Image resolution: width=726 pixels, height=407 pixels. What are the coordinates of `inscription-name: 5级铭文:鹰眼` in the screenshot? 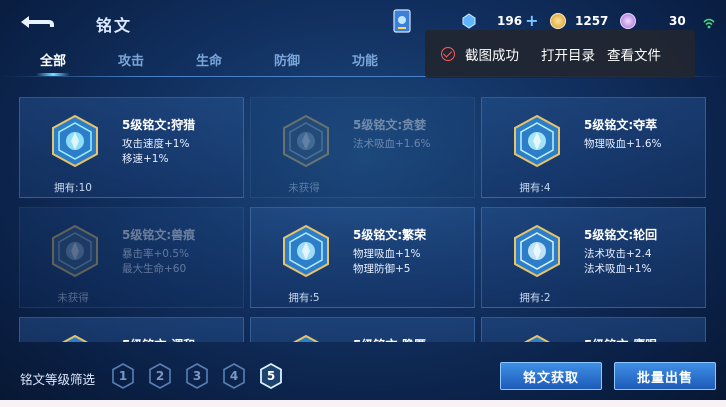 It's located at (620, 339).